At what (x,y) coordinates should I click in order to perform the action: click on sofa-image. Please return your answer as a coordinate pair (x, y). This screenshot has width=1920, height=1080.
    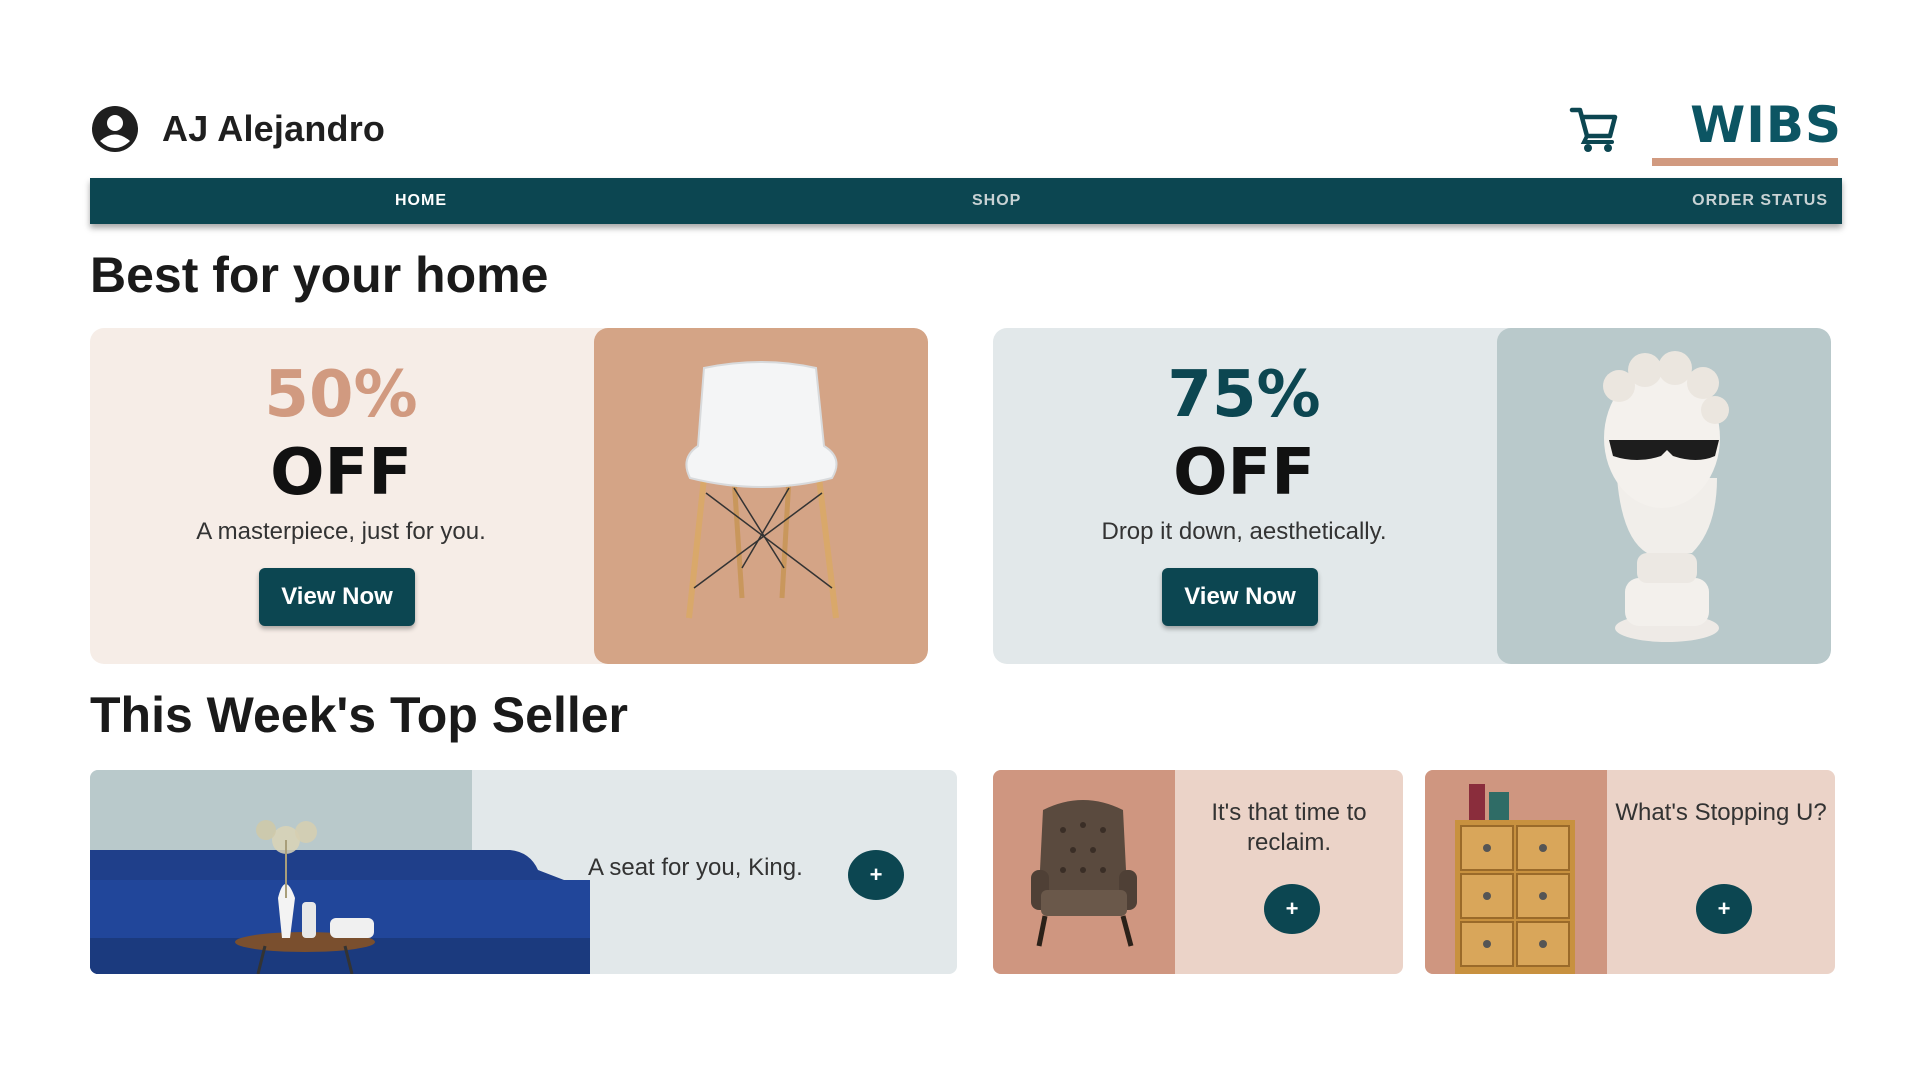
    Looking at the image, I should click on (340, 872).